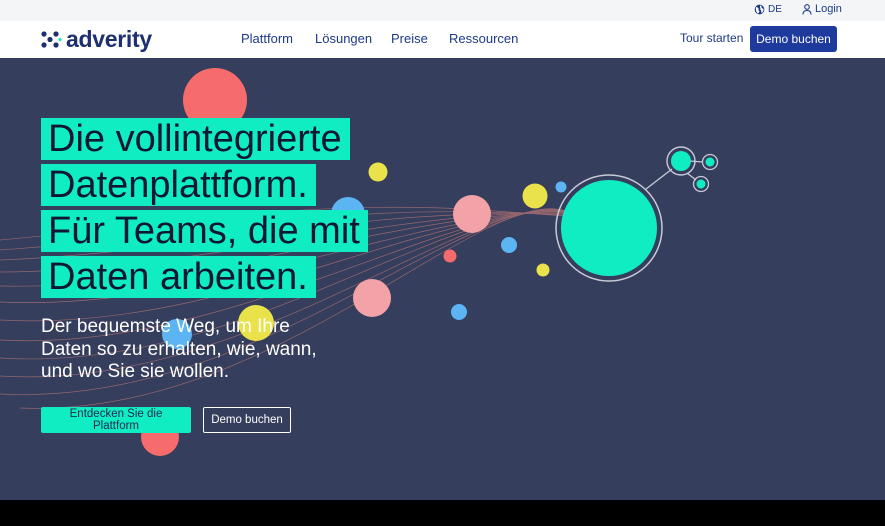 This screenshot has width=885, height=526. I want to click on globe-icon, so click(759, 9).